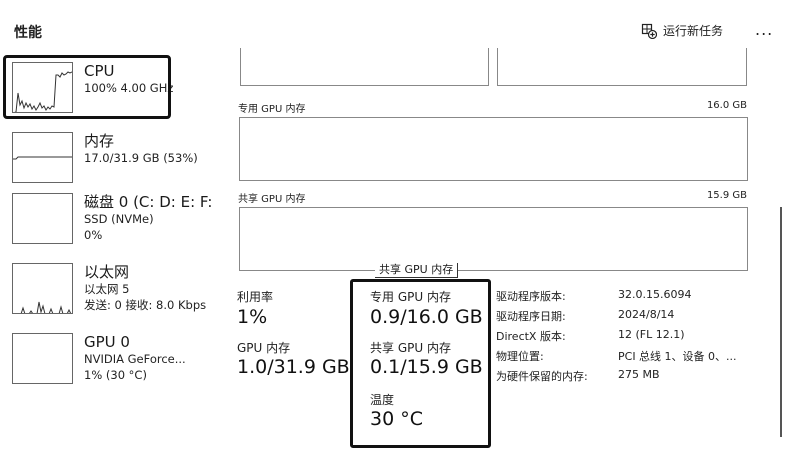 This screenshot has width=789, height=452. I want to click on sidebar-item-gpu: GPU 0 NVIDIA GeForce... 1% (30 °C), so click(99, 358).